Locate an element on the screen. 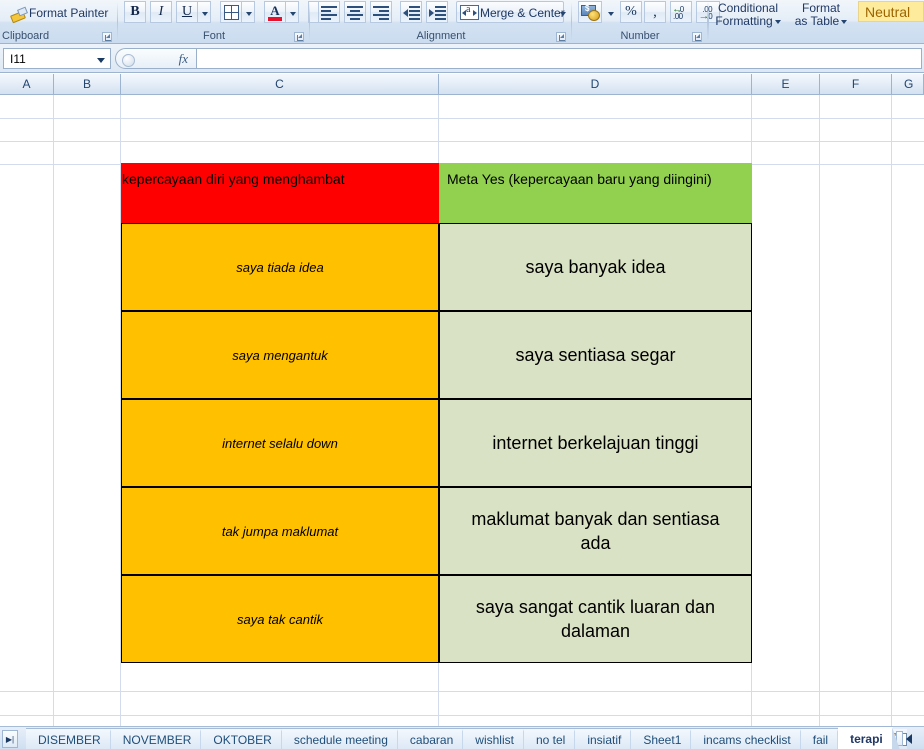 The image size is (924, 749). accounting-chevron-down-icon is located at coordinates (609, 12).